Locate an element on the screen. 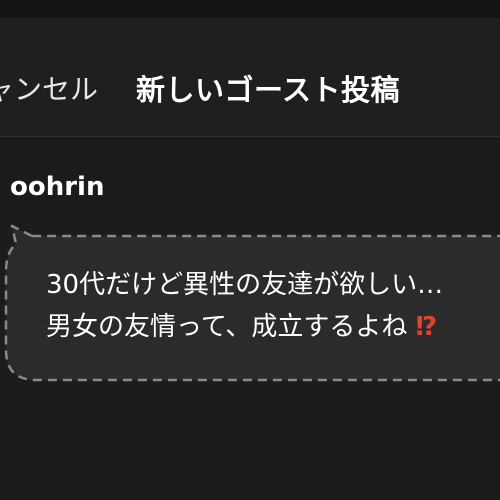  exclamation-question-icon: ⁉ is located at coordinates (426, 327).